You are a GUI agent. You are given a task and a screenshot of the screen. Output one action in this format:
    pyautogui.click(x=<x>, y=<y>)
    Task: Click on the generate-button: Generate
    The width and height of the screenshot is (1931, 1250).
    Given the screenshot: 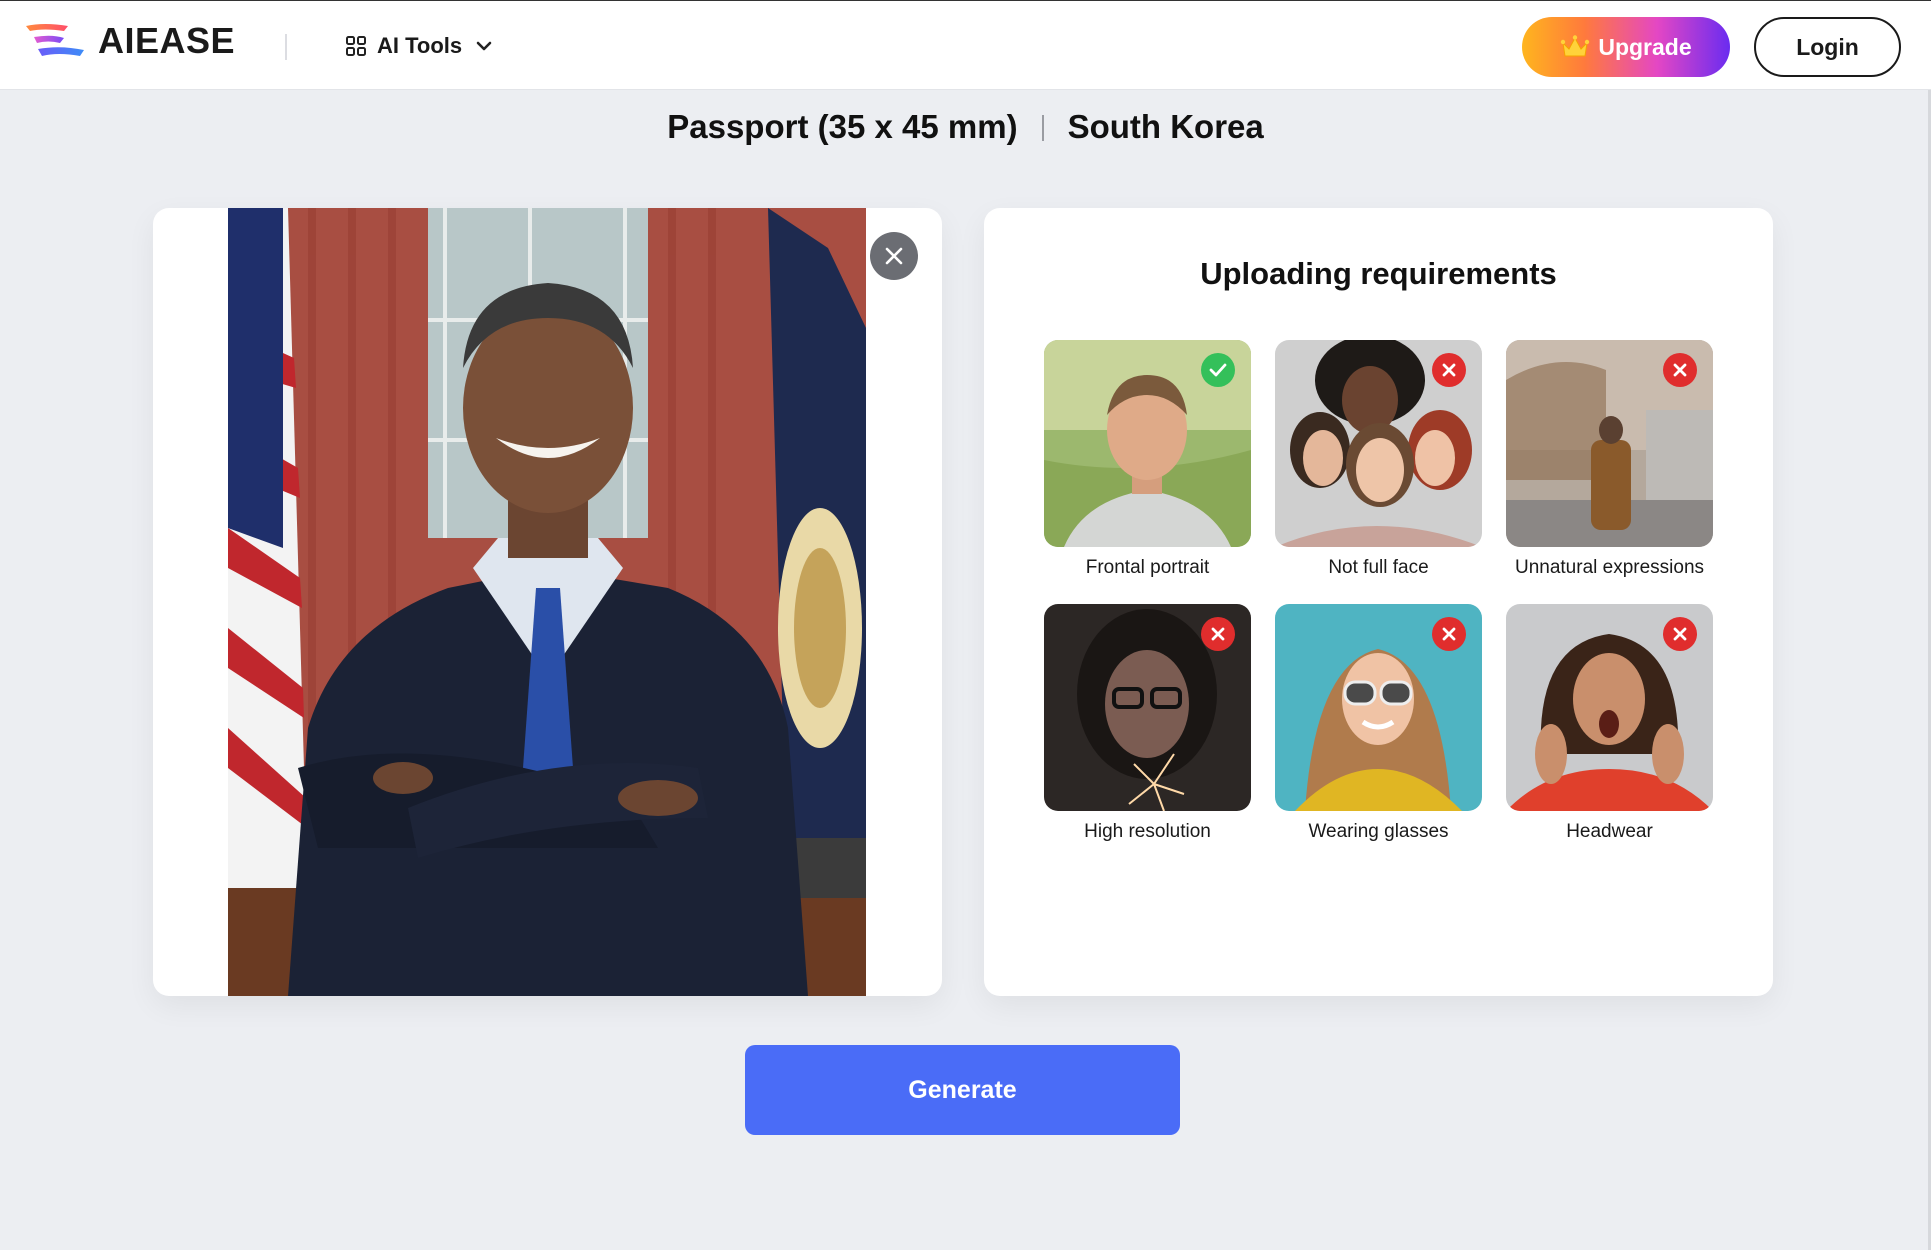 What is the action you would take?
    pyautogui.click(x=962, y=1090)
    